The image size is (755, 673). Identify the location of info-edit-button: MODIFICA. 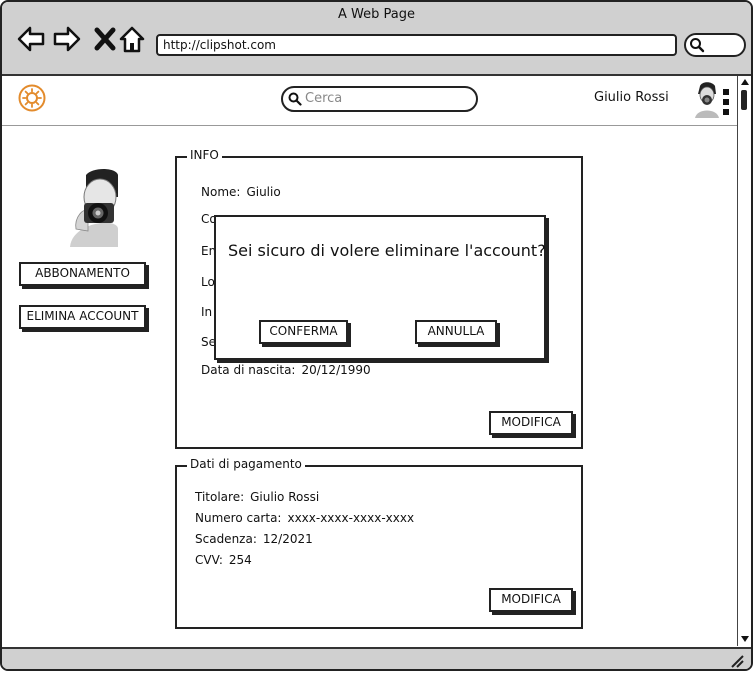
(531, 423).